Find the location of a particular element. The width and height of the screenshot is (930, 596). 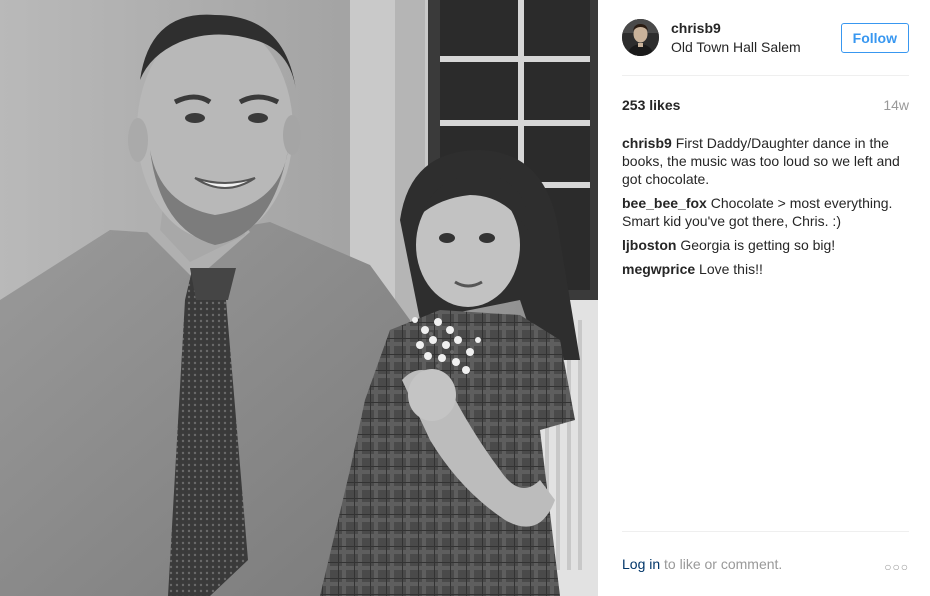

post-header: chrisb9 Old Town Hall Salem Follow is located at coordinates (765, 38).